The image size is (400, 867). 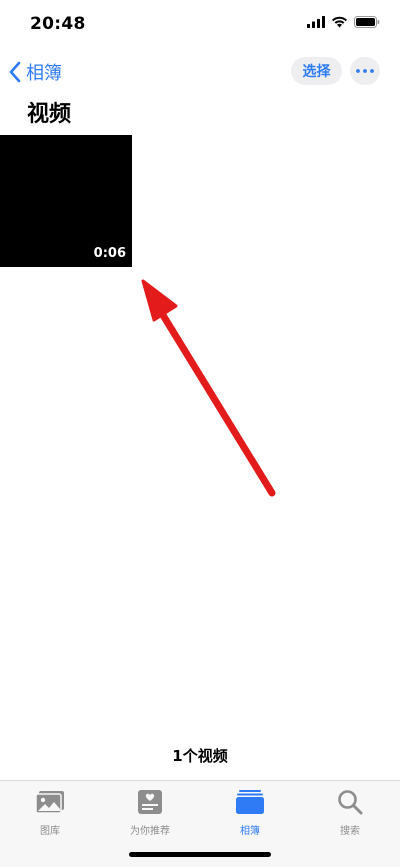 What do you see at coordinates (367, 22) in the screenshot?
I see `battery-icon` at bounding box center [367, 22].